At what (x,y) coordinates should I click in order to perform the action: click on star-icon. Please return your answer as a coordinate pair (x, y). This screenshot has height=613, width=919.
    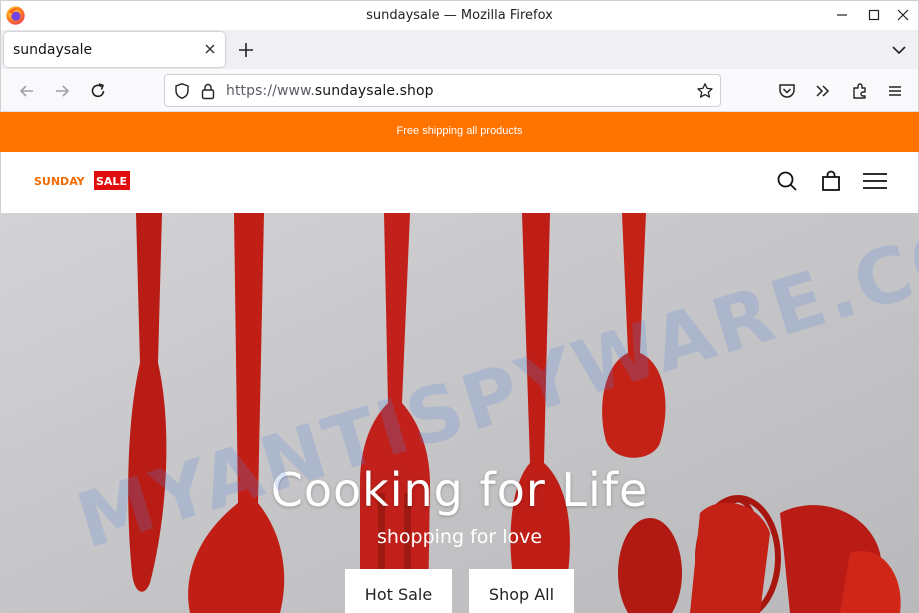
    Looking at the image, I should click on (705, 91).